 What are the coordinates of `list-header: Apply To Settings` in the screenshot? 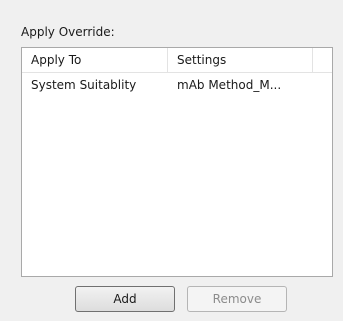 It's located at (177, 60).